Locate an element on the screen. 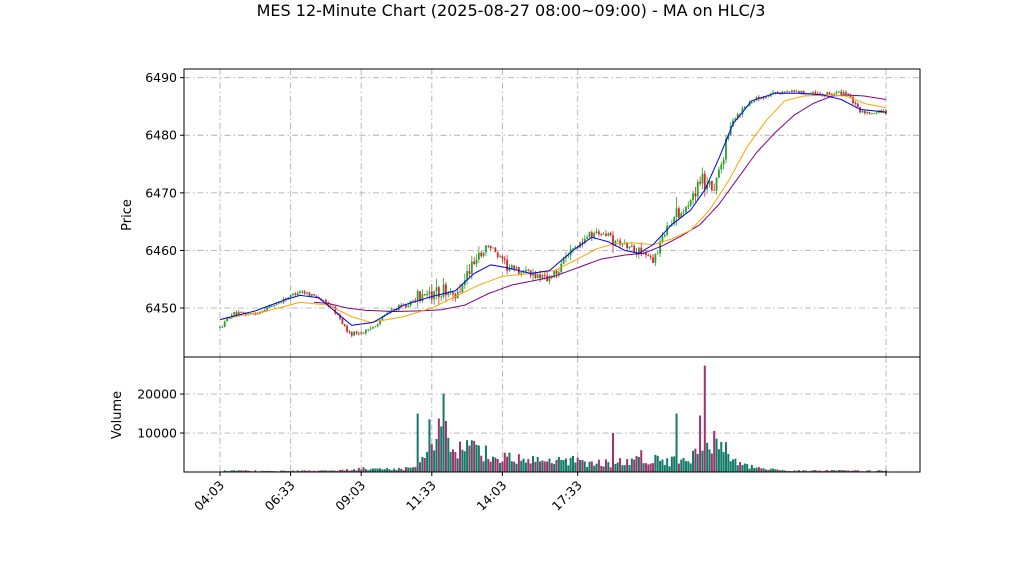  price-axis-label: Price is located at coordinates (127, 215).